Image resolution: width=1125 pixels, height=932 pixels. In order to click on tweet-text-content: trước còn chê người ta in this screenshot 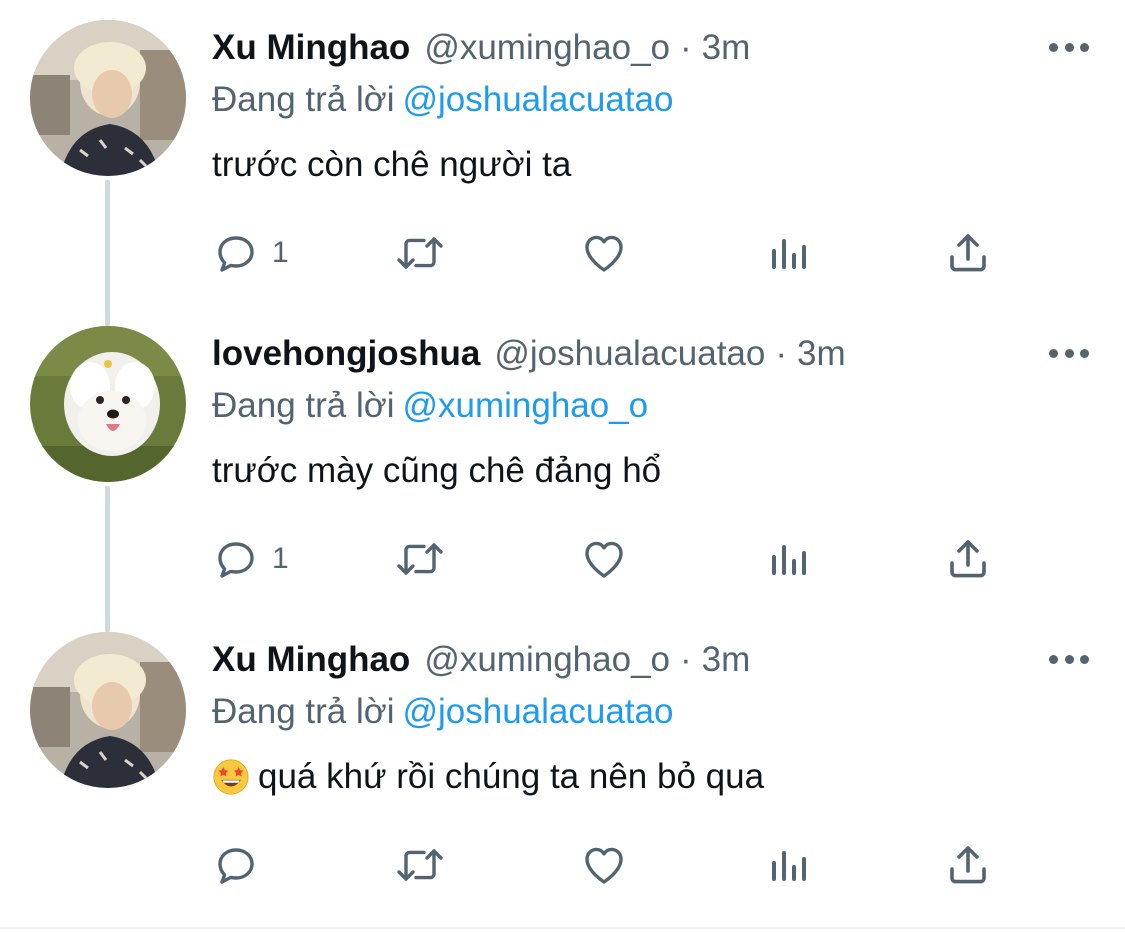, I will do `click(392, 164)`.